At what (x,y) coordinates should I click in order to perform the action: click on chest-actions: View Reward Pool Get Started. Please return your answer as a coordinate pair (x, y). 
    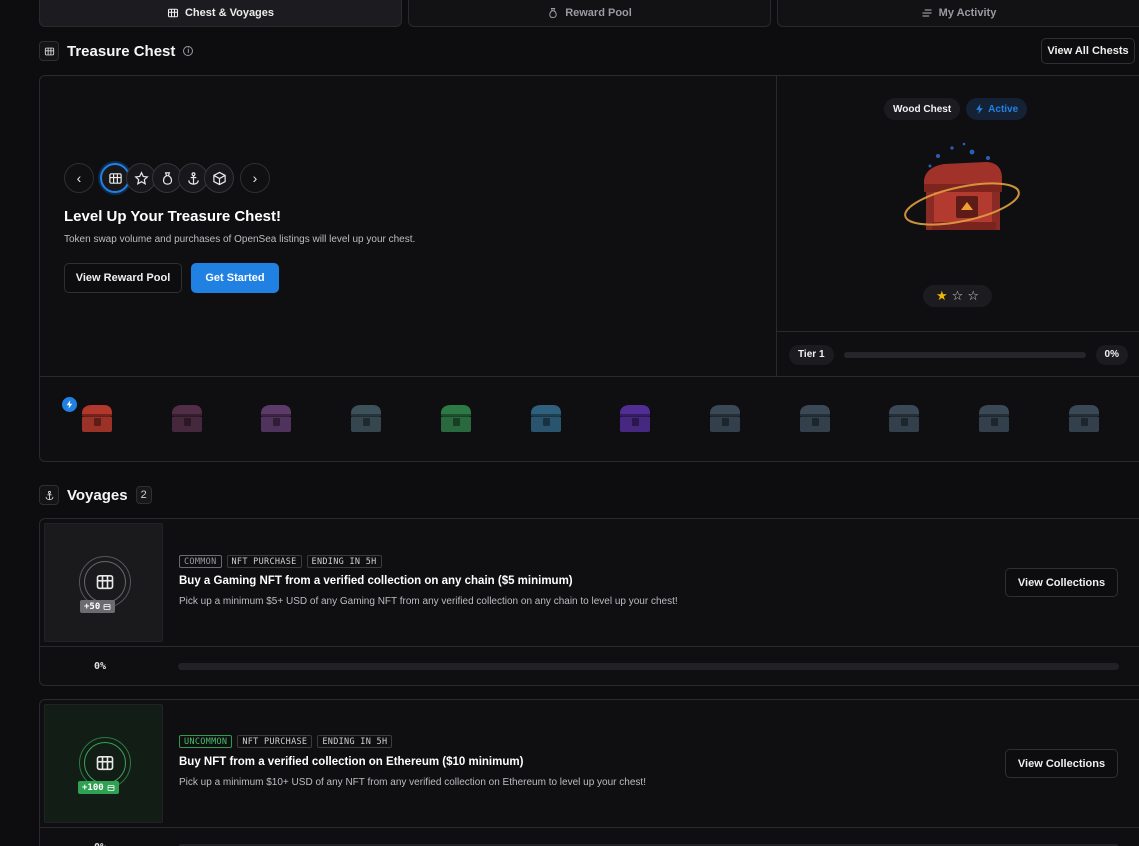
    Looking at the image, I should click on (171, 278).